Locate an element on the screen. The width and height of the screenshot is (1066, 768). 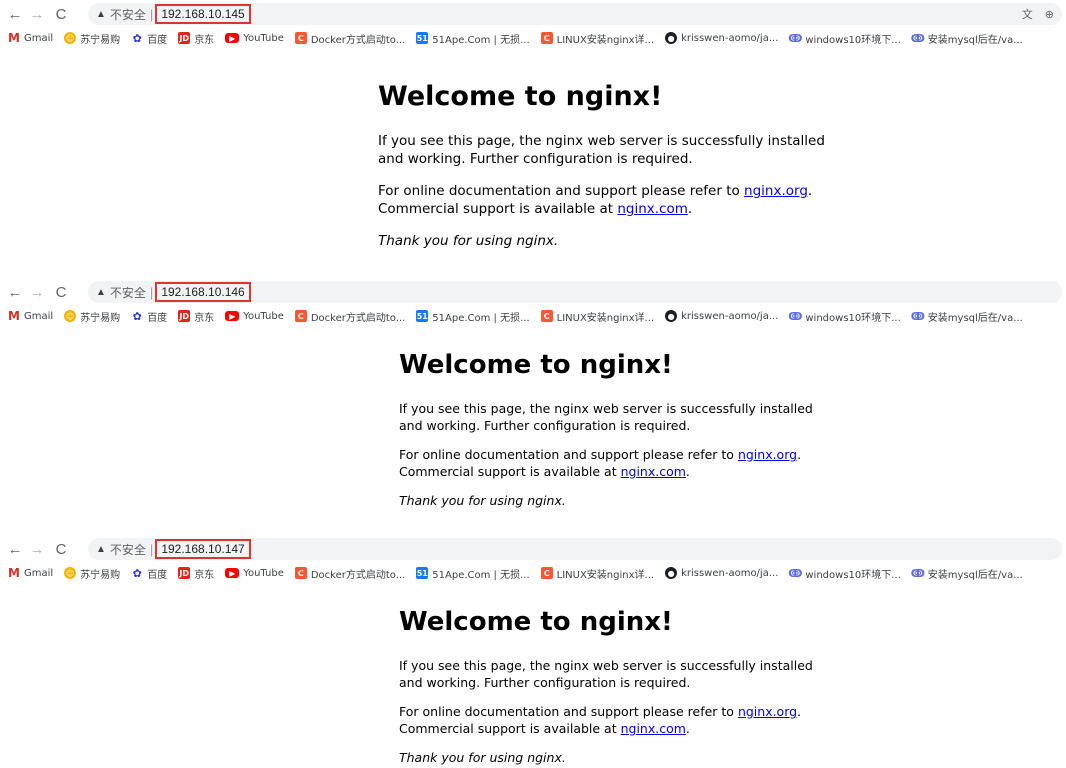
browser-toolbar: ← → C ▲ 不安全 | 192.168.10.145 文 ⊕ is located at coordinates (533, 14).